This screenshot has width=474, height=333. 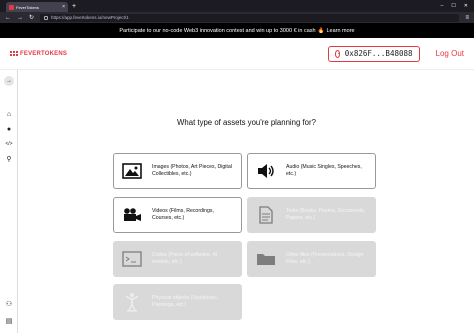 What do you see at coordinates (132, 215) in the screenshot?
I see `video-camera-icon` at bounding box center [132, 215].